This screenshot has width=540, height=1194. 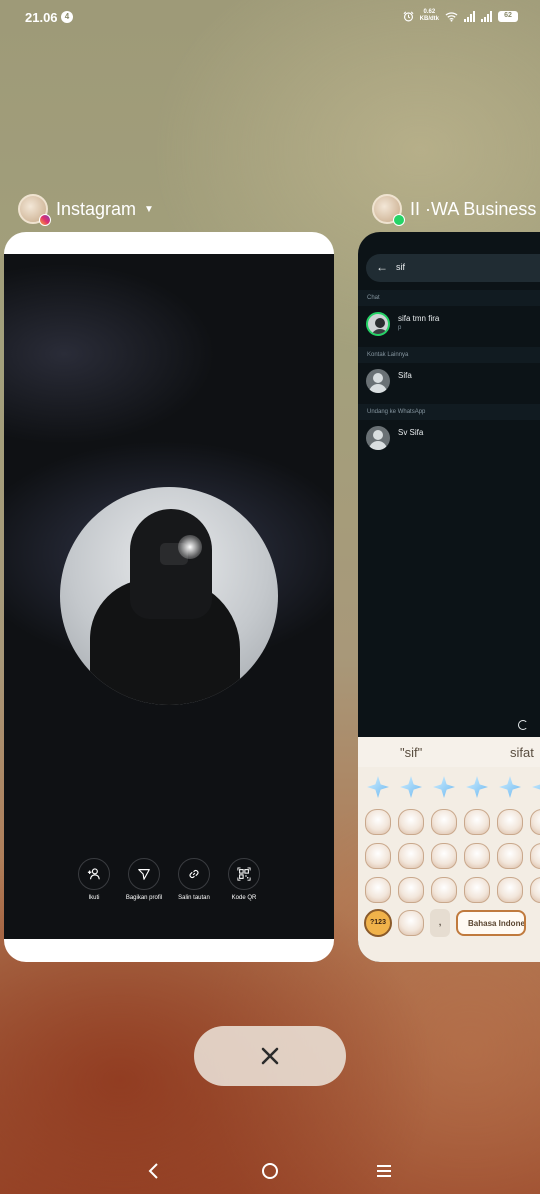 What do you see at coordinates (449, 355) in the screenshot?
I see `section-other-contacts: Kontak Lainnya` at bounding box center [449, 355].